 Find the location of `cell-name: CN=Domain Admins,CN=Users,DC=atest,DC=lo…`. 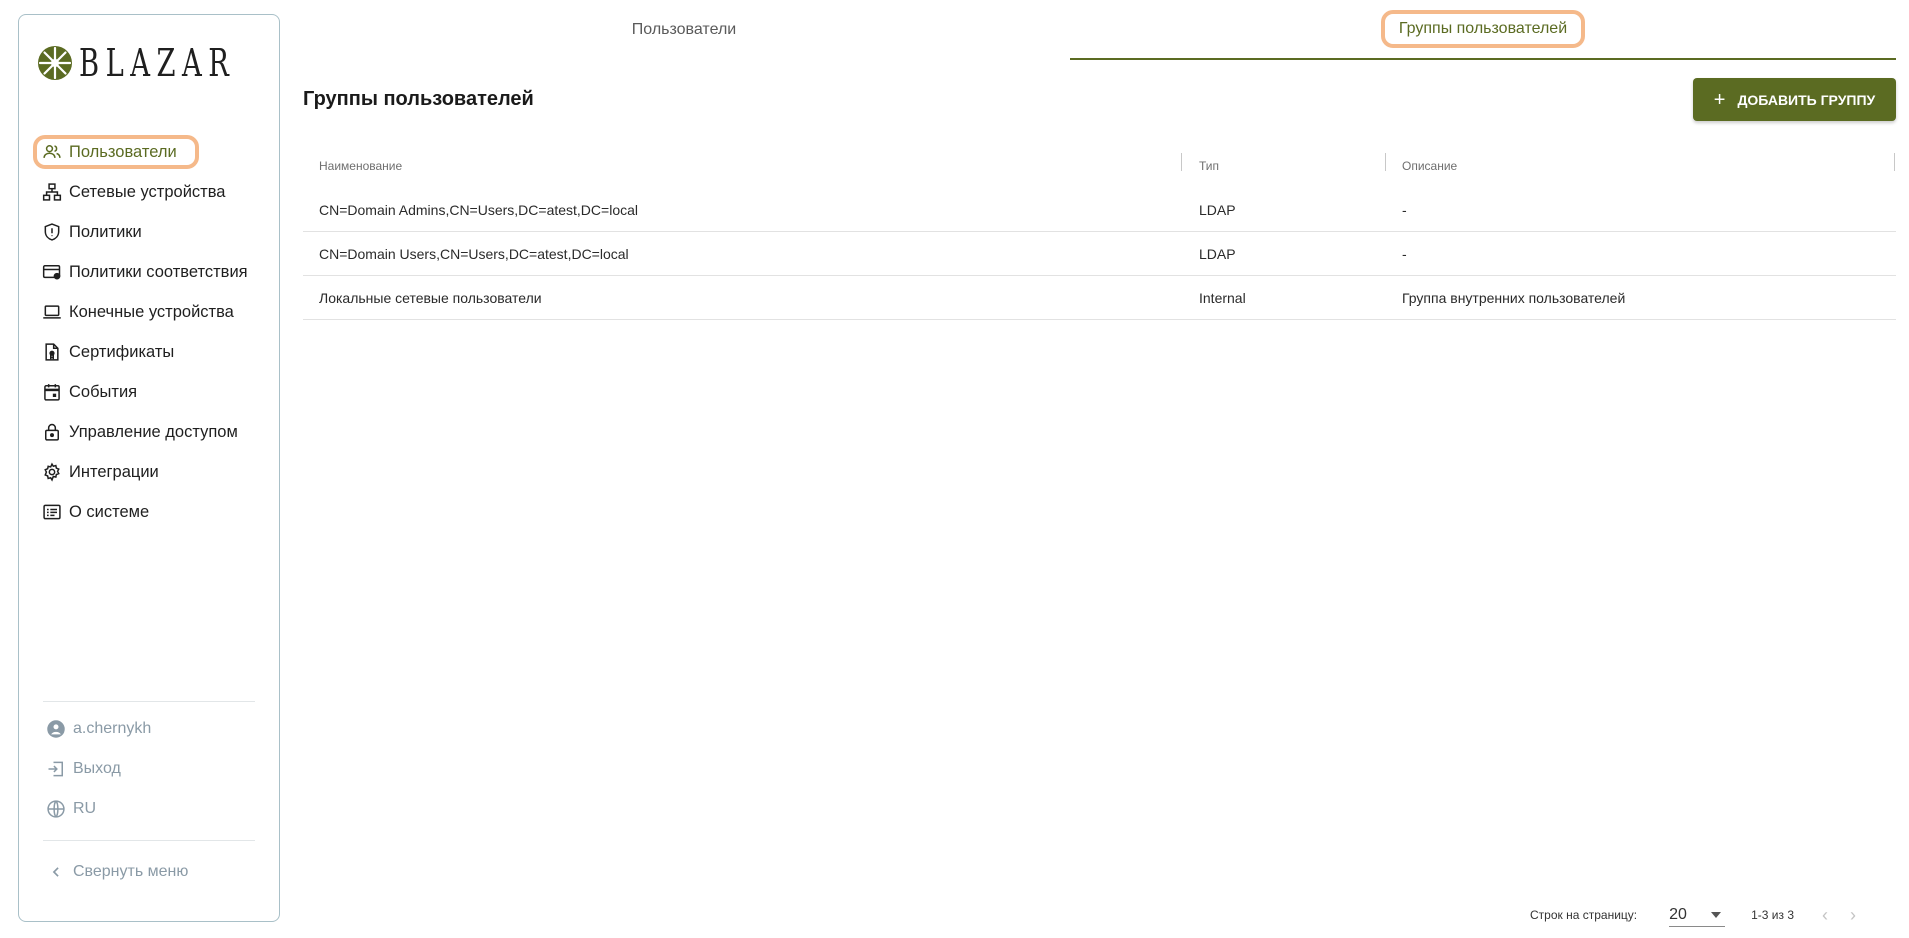

cell-name: CN=Domain Admins,CN=Users,DC=atest,DC=lo… is located at coordinates (478, 210).